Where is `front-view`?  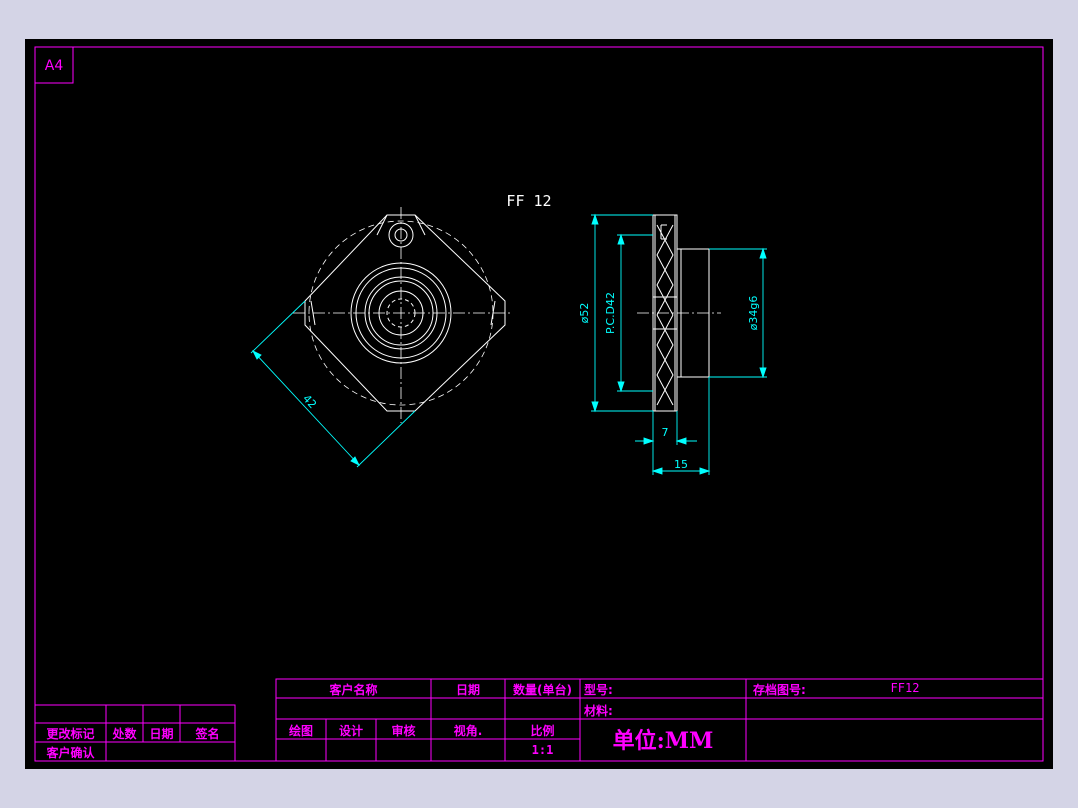
front-view is located at coordinates (403, 315).